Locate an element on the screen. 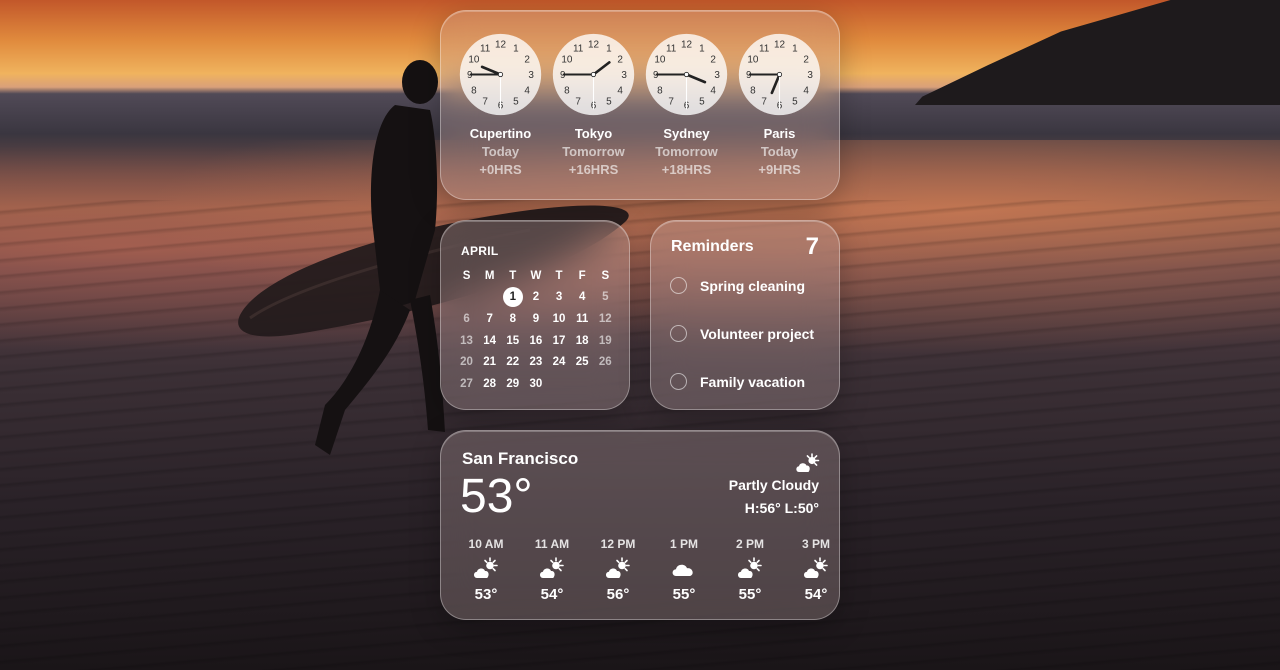 This screenshot has width=1280, height=670. calendar-day: 3 is located at coordinates (559, 297).